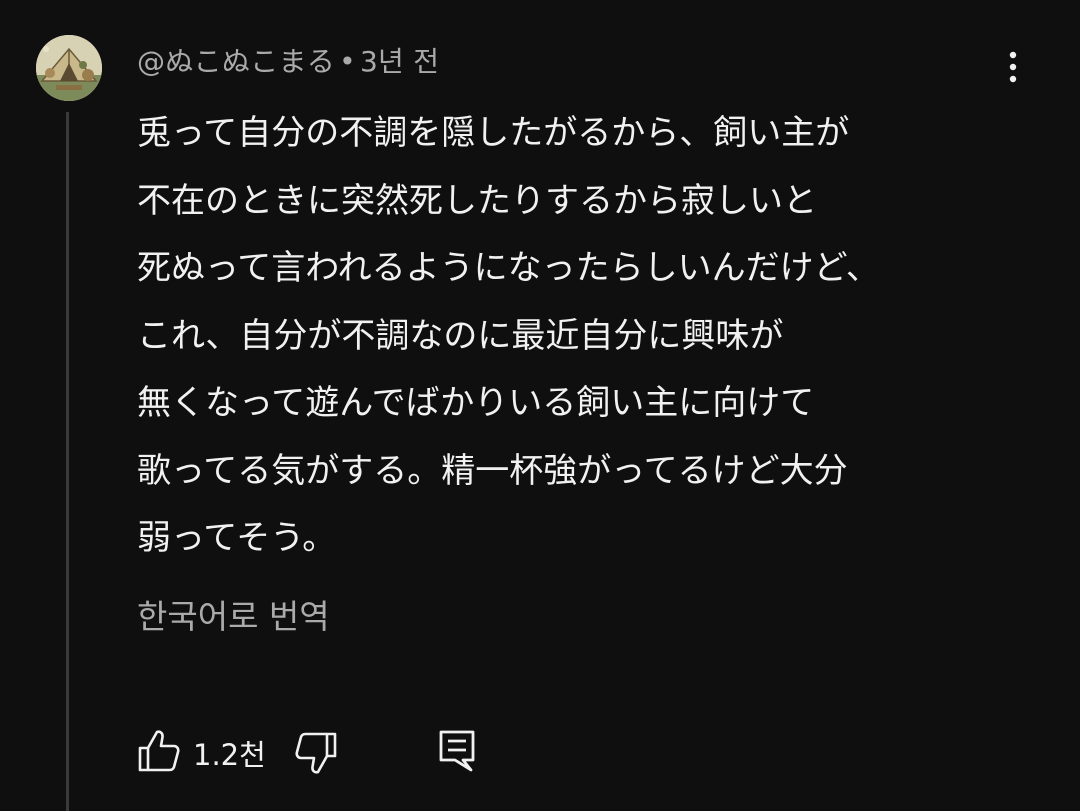  What do you see at coordinates (233, 614) in the screenshot?
I see `translate-button: 한국어로 번역` at bounding box center [233, 614].